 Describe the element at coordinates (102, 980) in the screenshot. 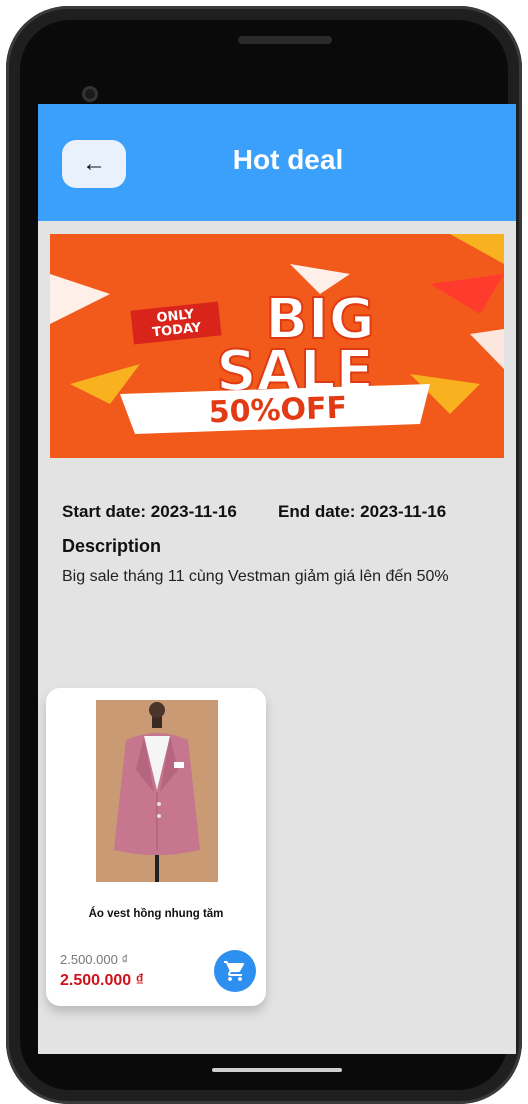

I see `product-price: 2.500.000 ₫` at that location.